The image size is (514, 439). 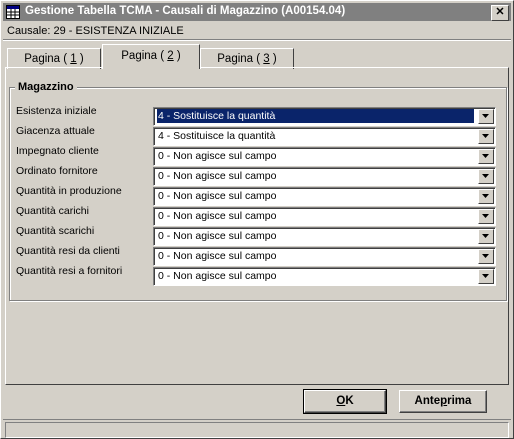 I want to click on label-quantita-resi-a-fornitori: Quantità resi a fornitori, so click(x=69, y=271).